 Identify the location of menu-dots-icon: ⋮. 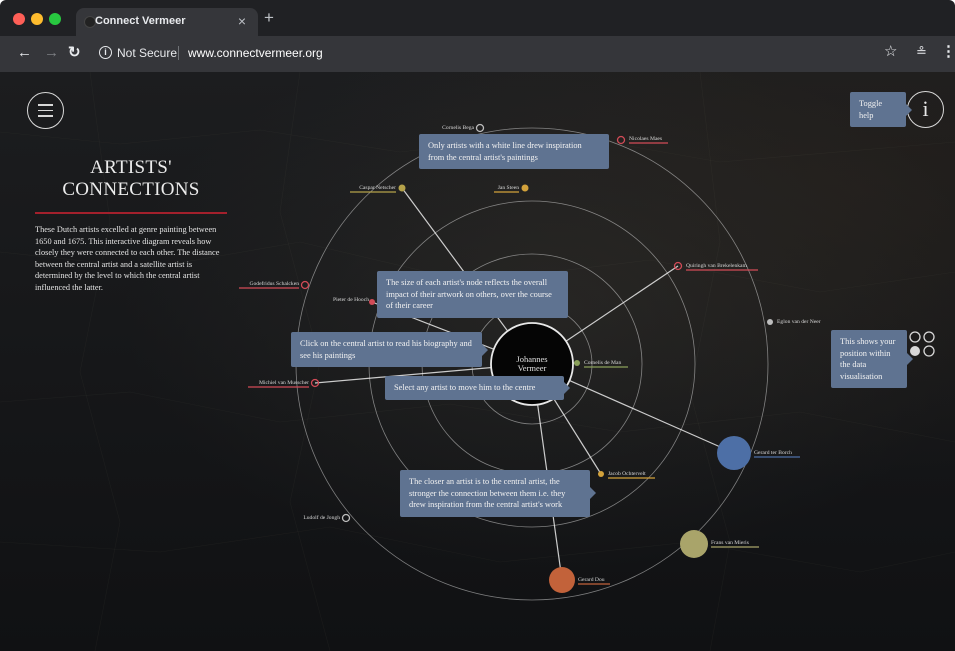
(948, 52).